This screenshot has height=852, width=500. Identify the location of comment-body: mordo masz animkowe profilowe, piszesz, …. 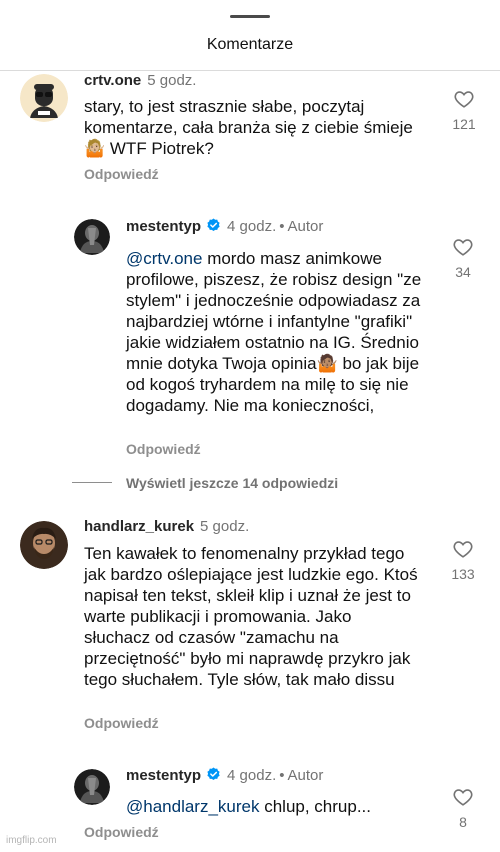
(274, 332).